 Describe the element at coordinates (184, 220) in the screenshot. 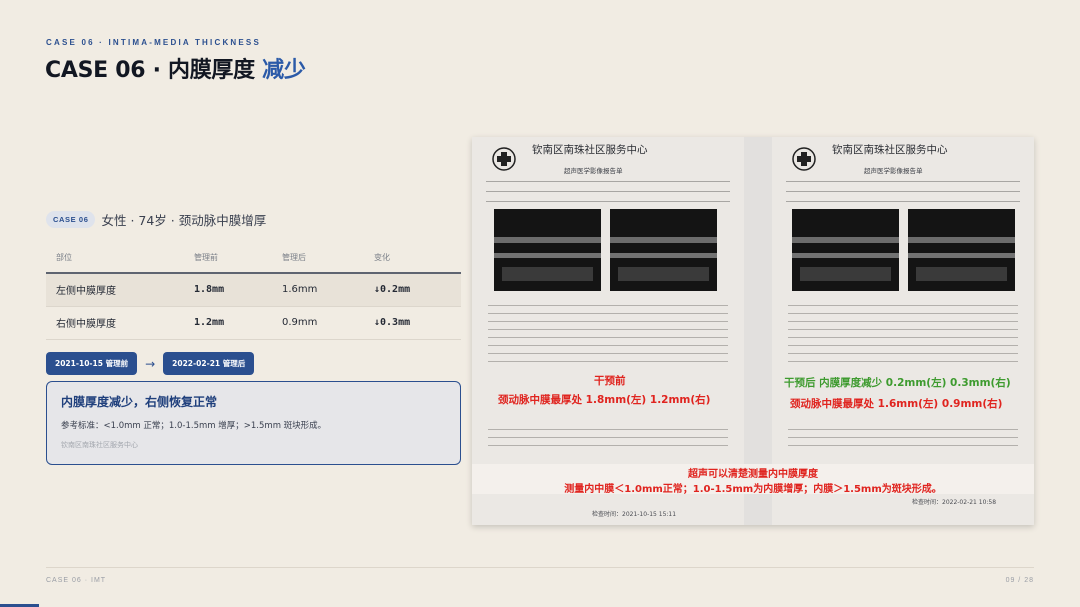

I see `patient-summary: 女性 · 74岁 · 颈动脉中膜增厚` at that location.